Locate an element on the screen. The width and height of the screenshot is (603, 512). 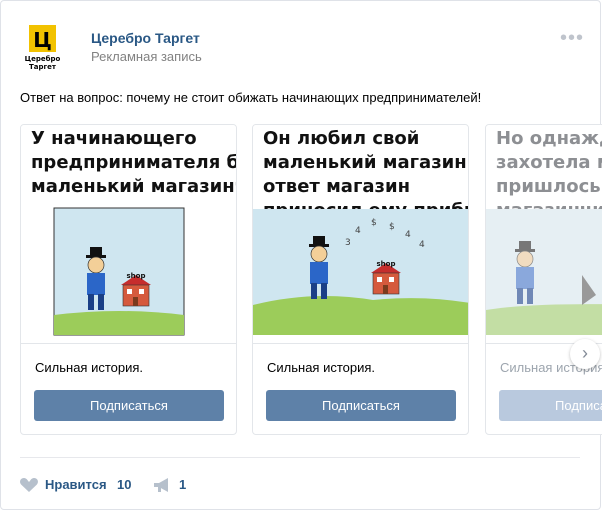
brand-logo: Ц Церебро Таргет is located at coordinates (42, 48).